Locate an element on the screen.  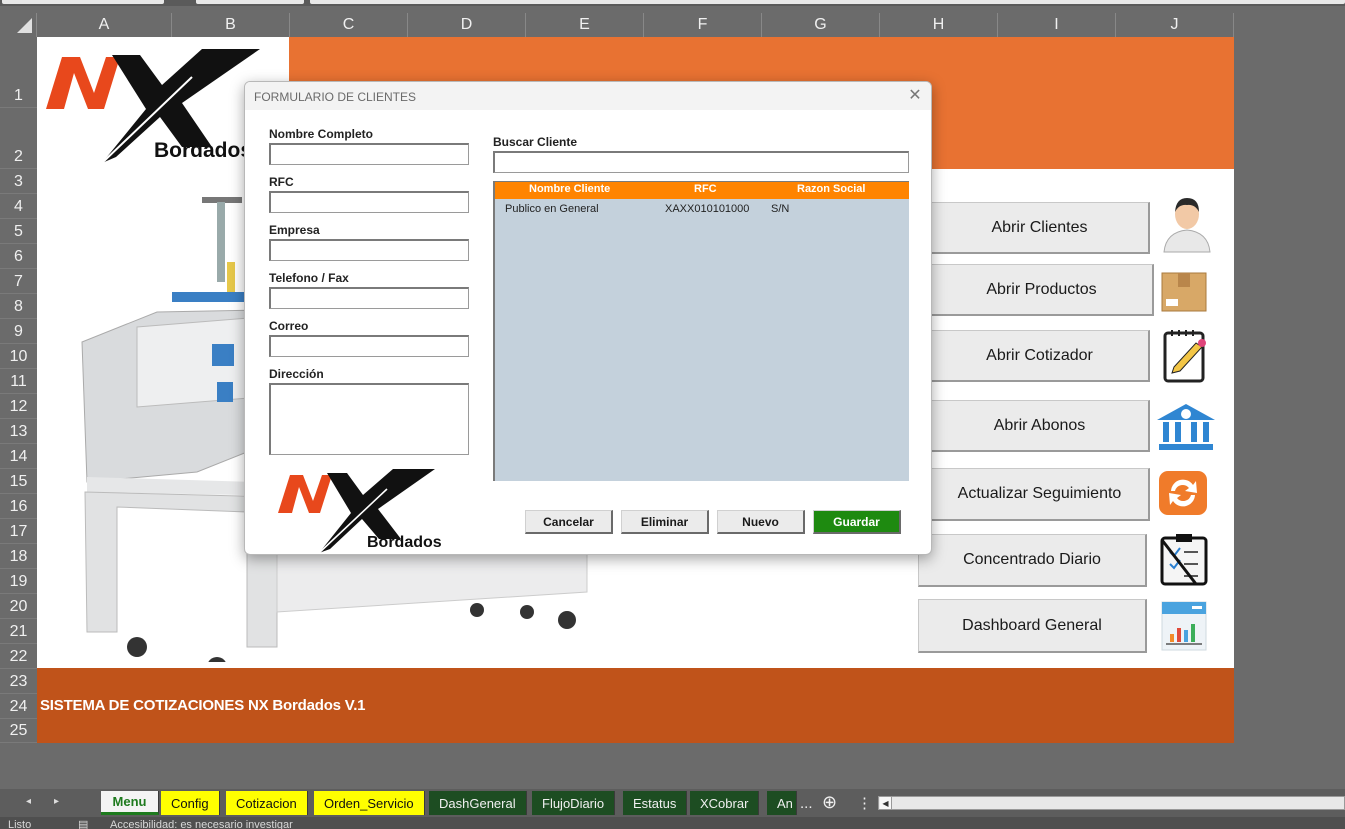
row-header: 16 is located at coordinates (18, 506).